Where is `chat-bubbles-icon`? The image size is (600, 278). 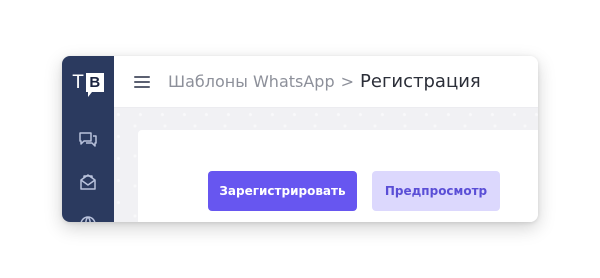
chat-bubbles-icon is located at coordinates (88, 139).